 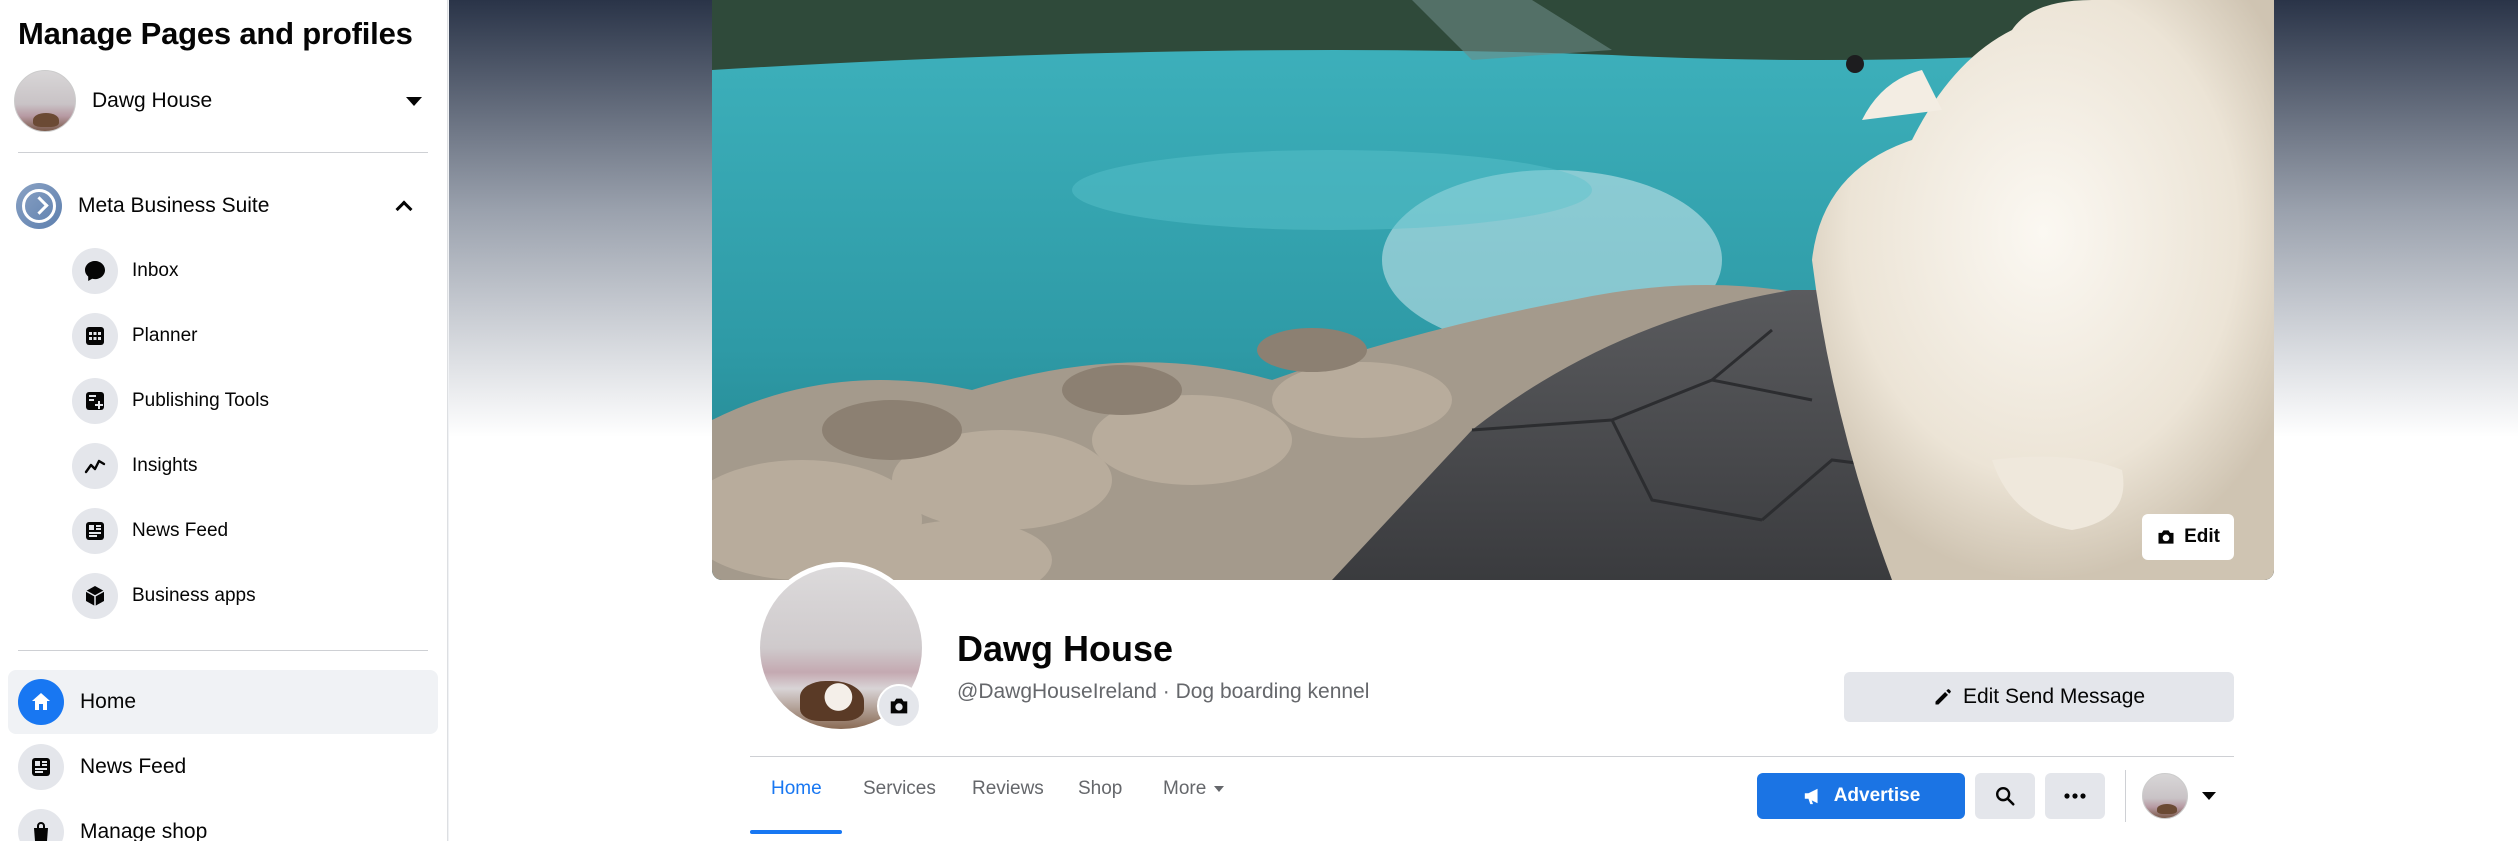 I want to click on update-profile-picture-button, so click(x=899, y=706).